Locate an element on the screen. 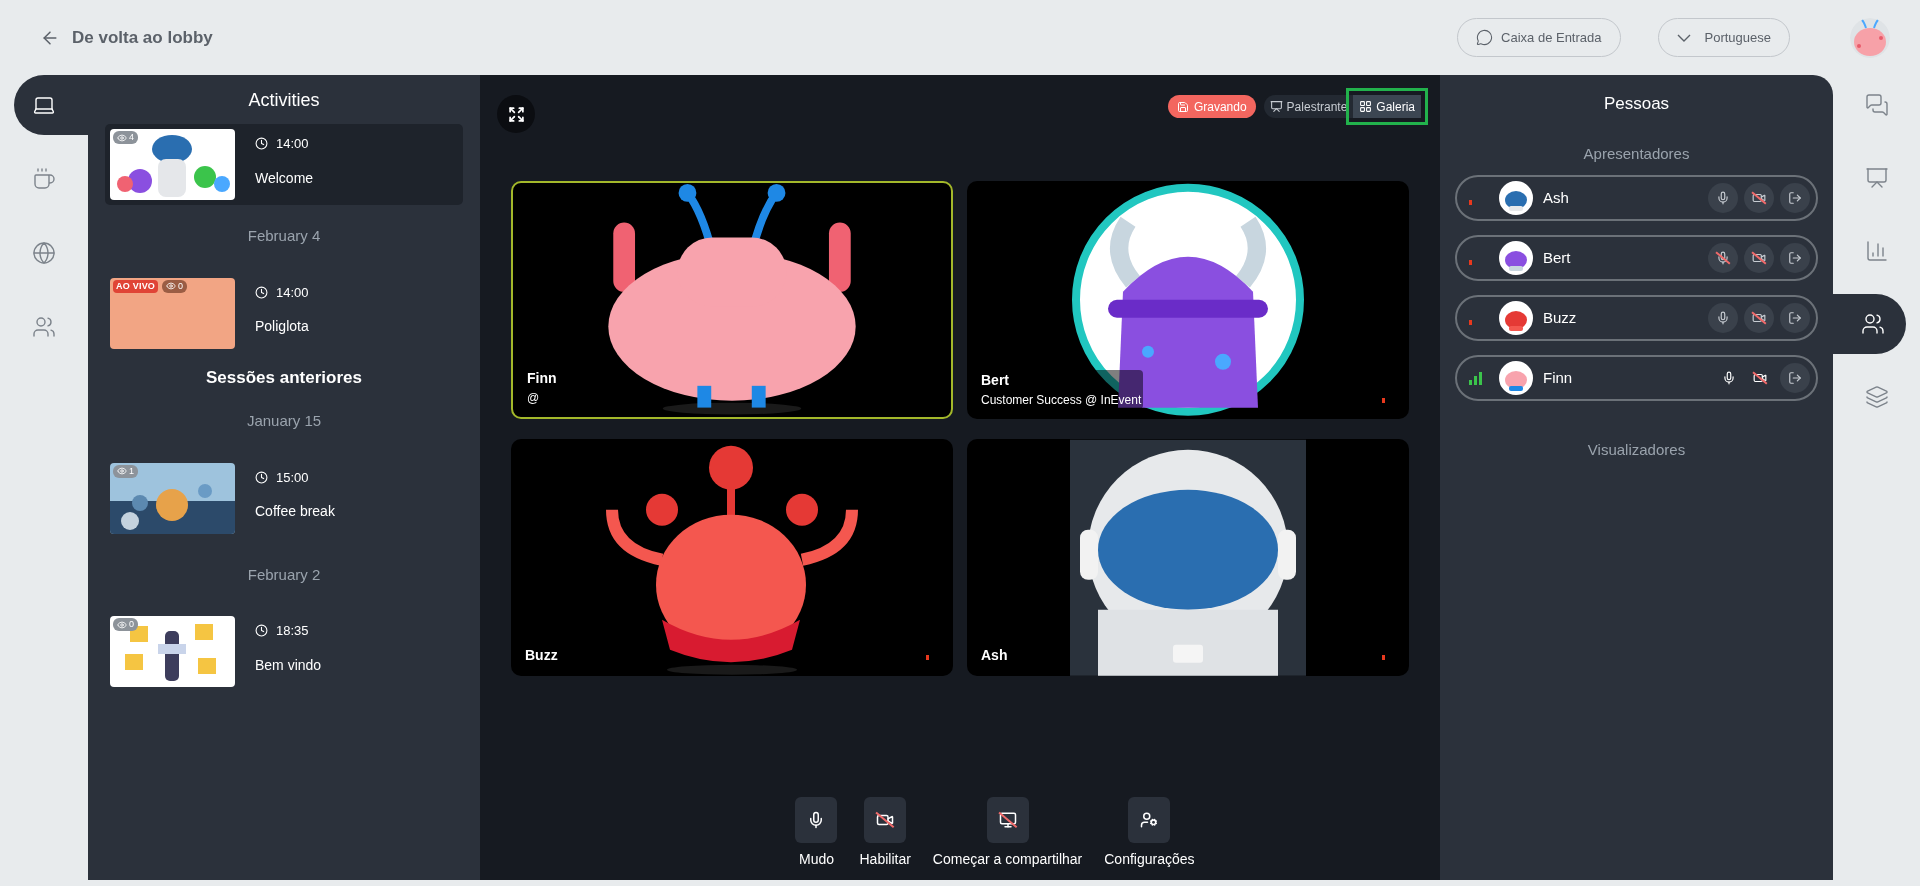 This screenshot has height=886, width=1920. presenter-name: Buzz is located at coordinates (1560, 317).